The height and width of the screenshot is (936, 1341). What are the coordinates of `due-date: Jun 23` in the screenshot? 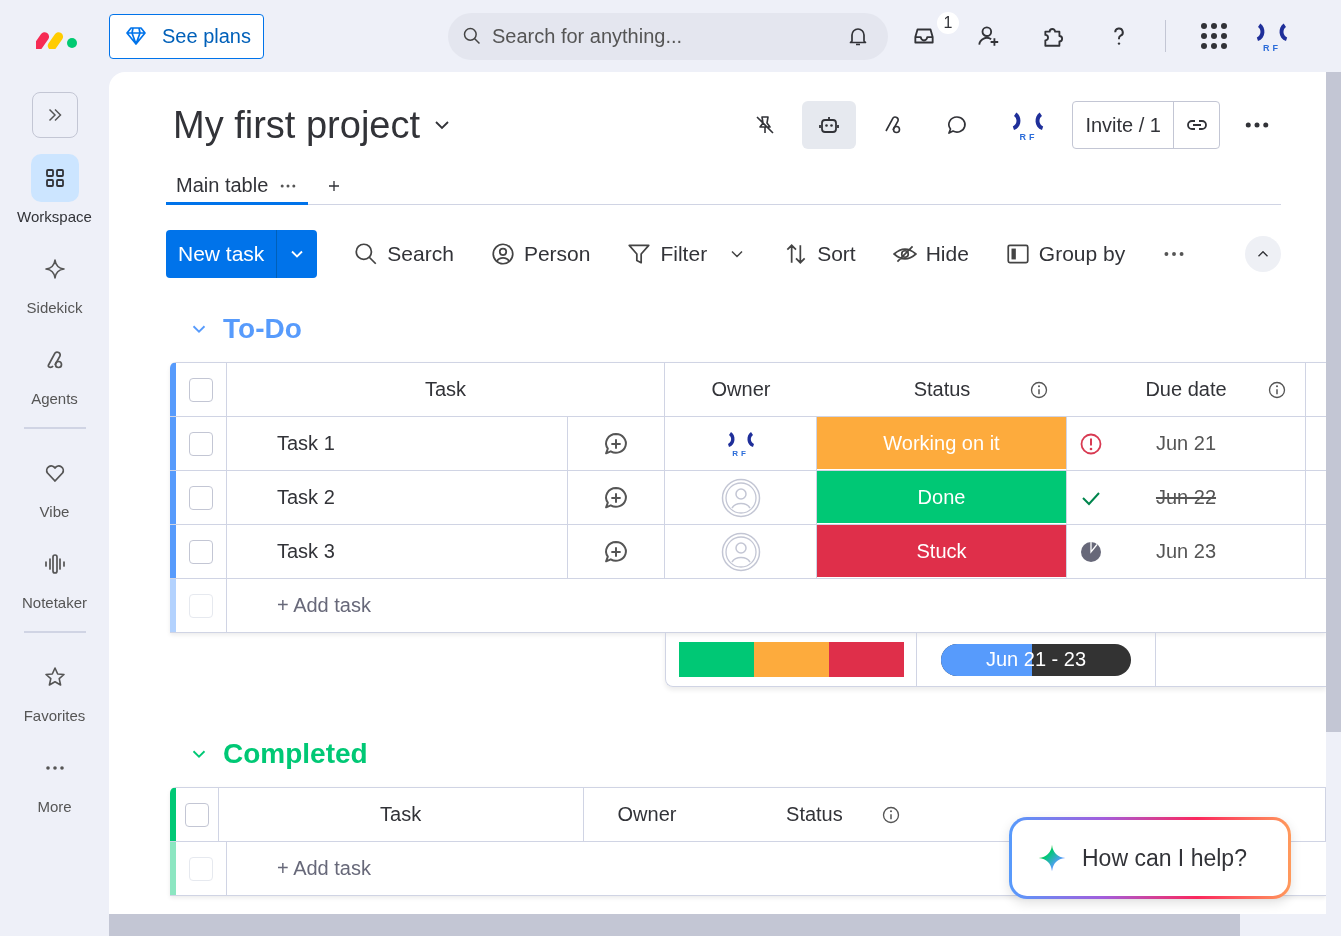 It's located at (1204, 551).